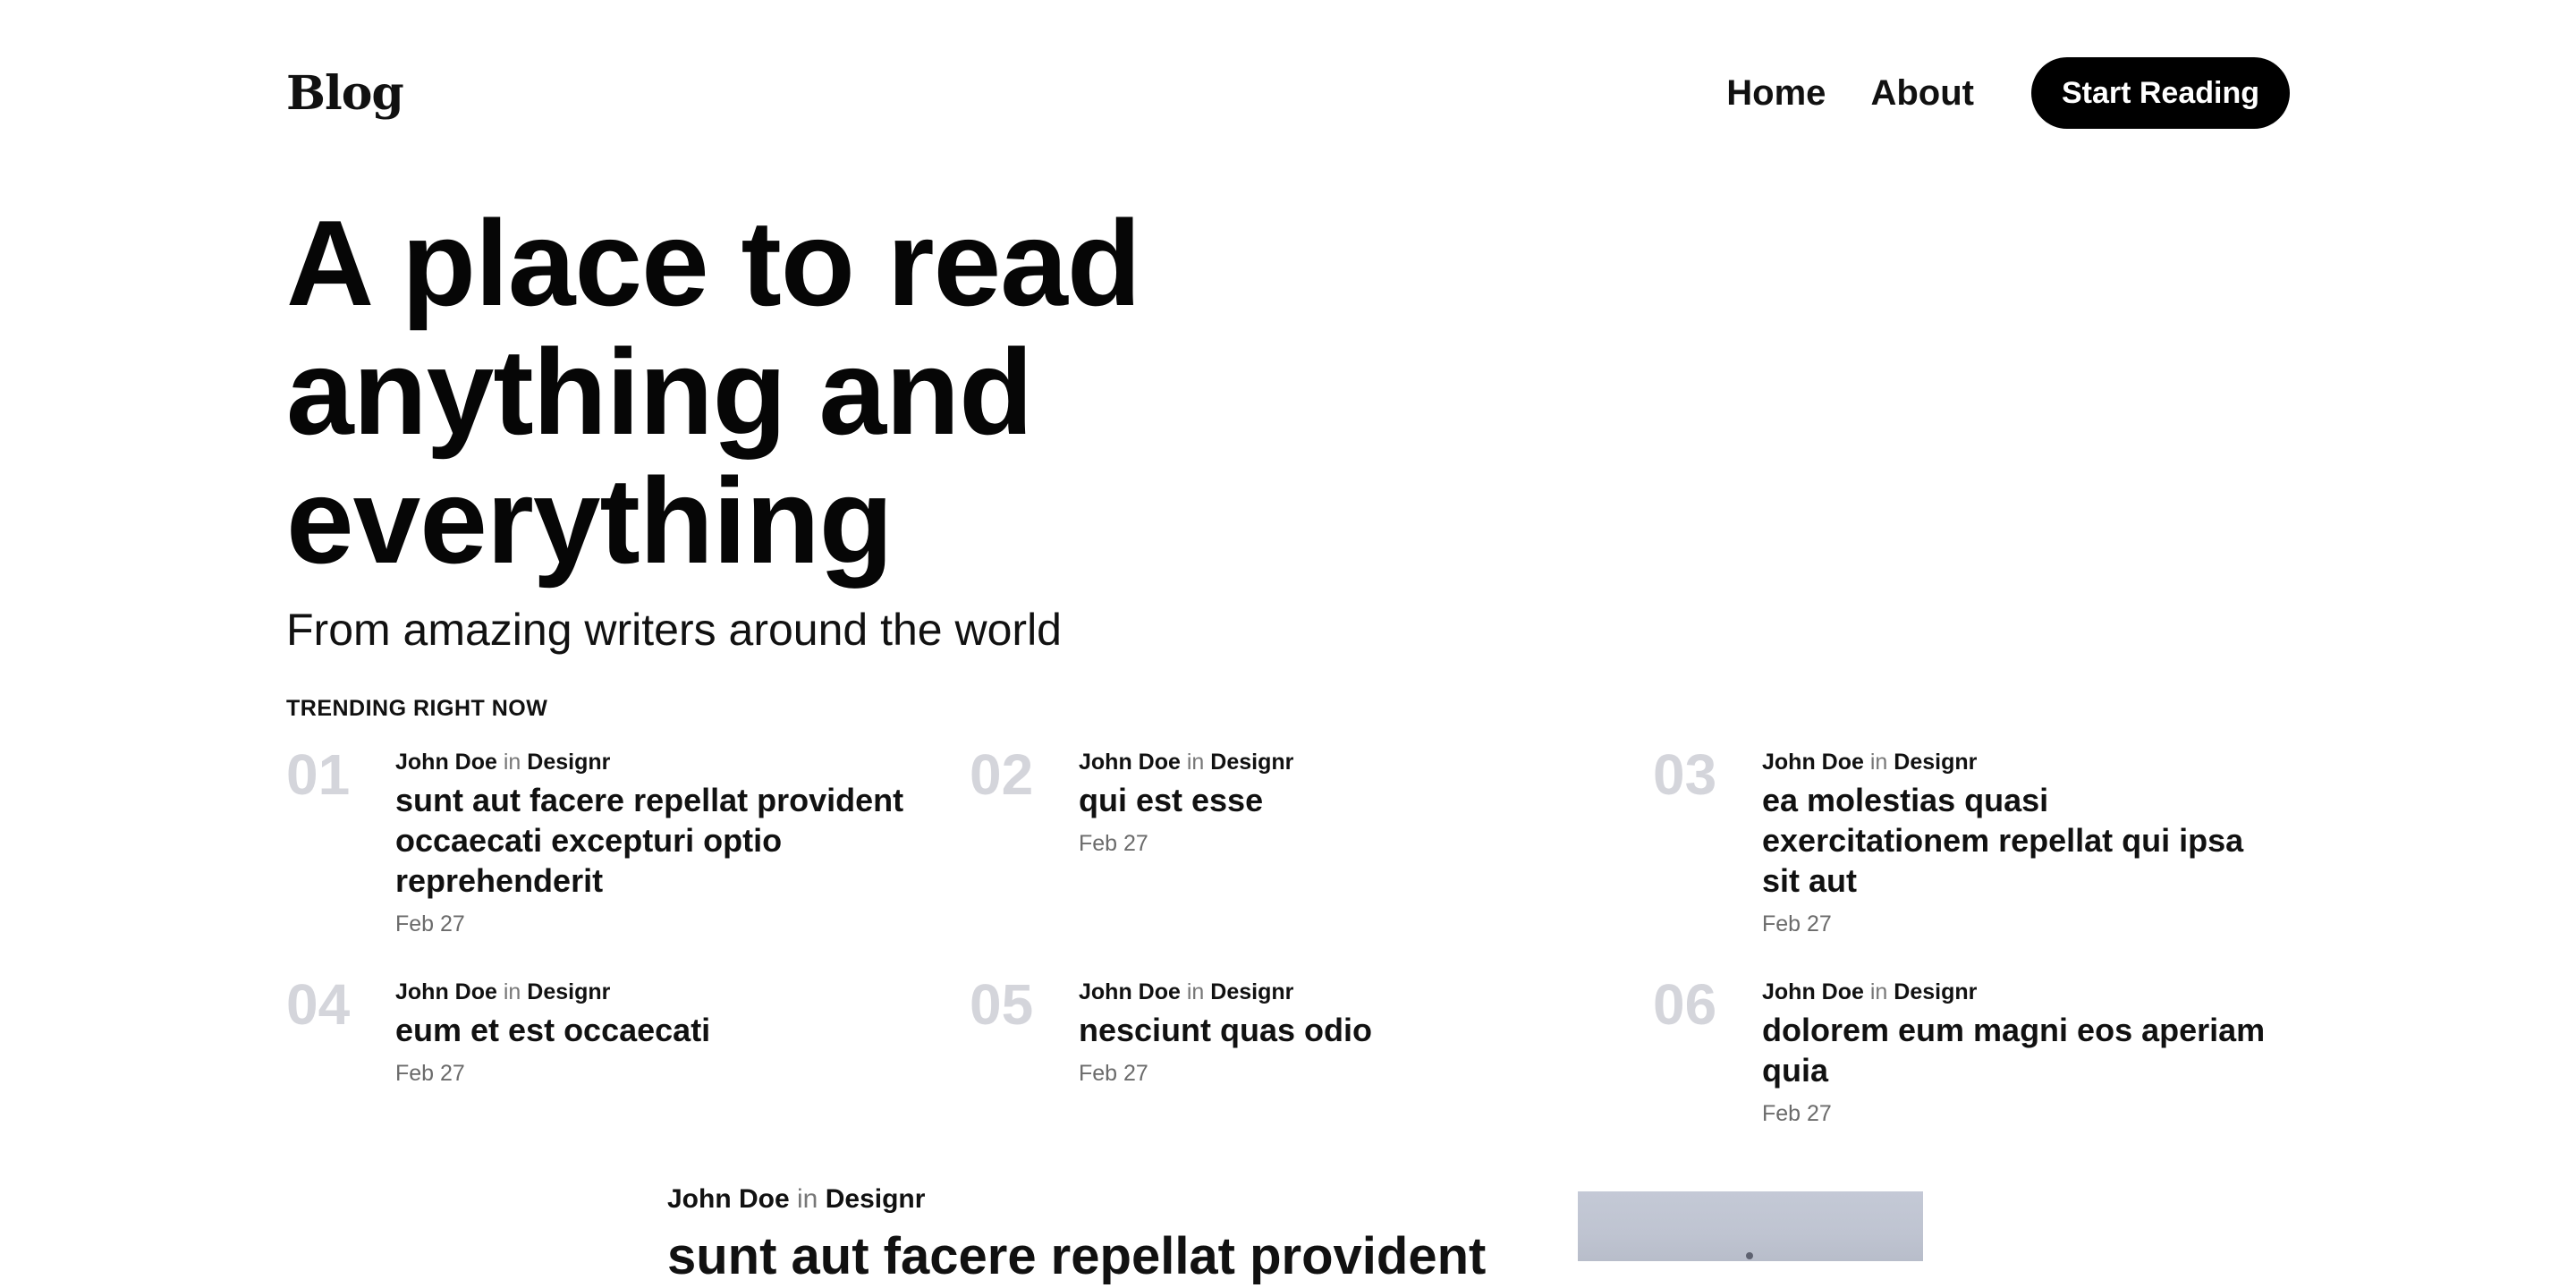 The image size is (2576, 1288). I want to click on trending-label: TRENDING RIGHT NOW, so click(417, 708).